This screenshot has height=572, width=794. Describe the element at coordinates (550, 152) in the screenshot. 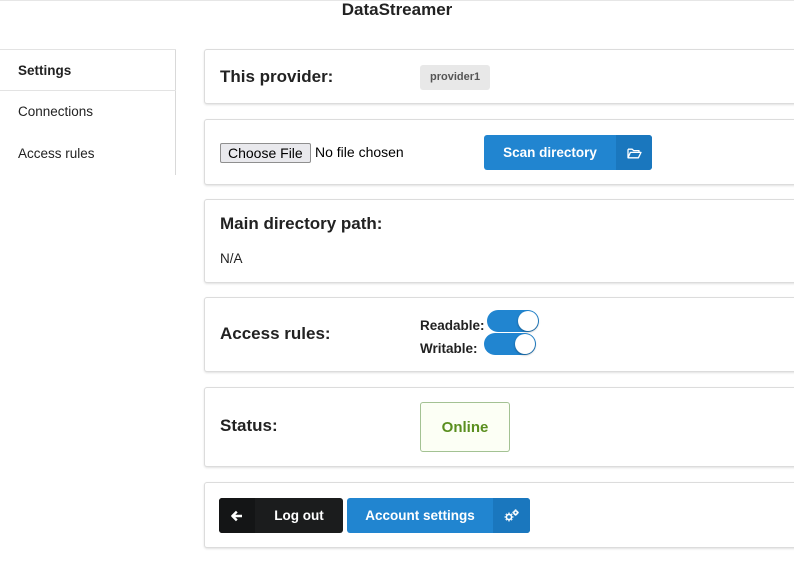

I see `scan-directory-label: Scan directory` at that location.